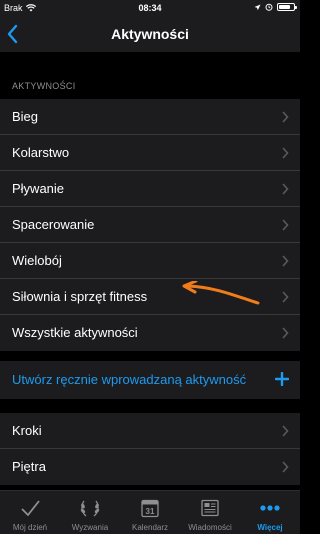 This screenshot has width=320, height=534. I want to click on tab-label: Wiadomości, so click(210, 527).